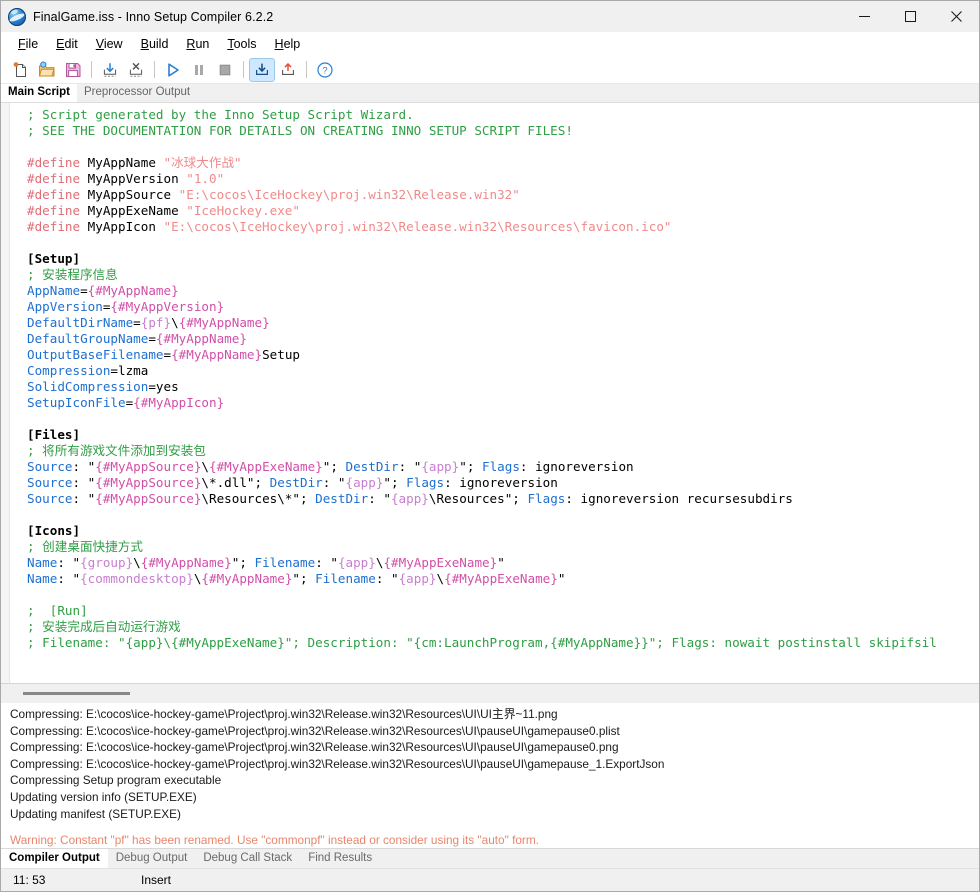 This screenshot has height=892, width=980. I want to click on help-icon: ?, so click(325, 70).